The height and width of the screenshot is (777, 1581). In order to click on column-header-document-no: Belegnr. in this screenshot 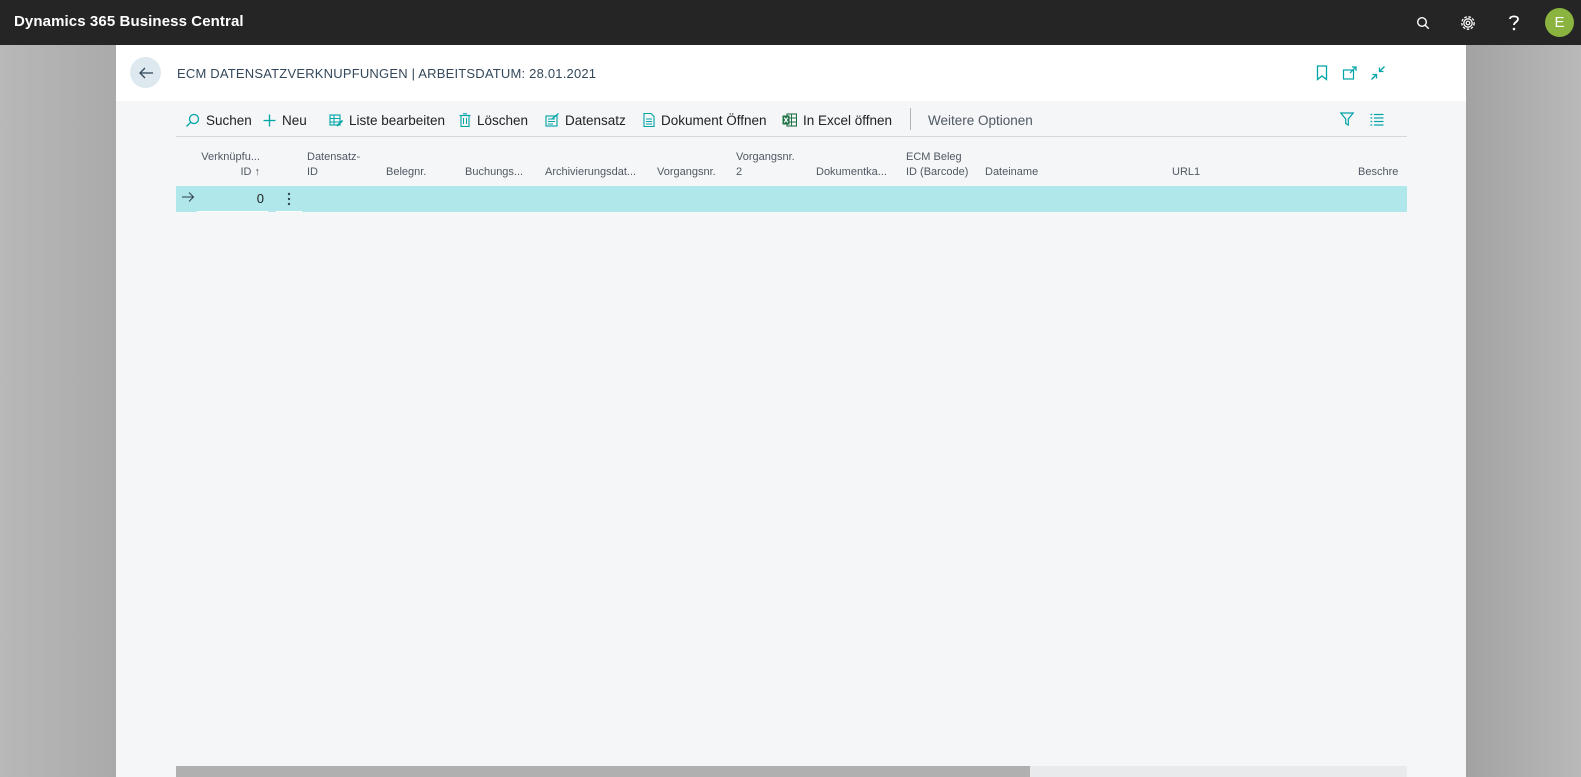, I will do `click(406, 172)`.